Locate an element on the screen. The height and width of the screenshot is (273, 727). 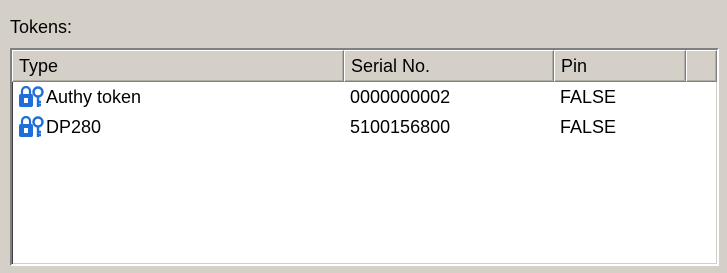
cell-type: DP280 is located at coordinates (178, 127).